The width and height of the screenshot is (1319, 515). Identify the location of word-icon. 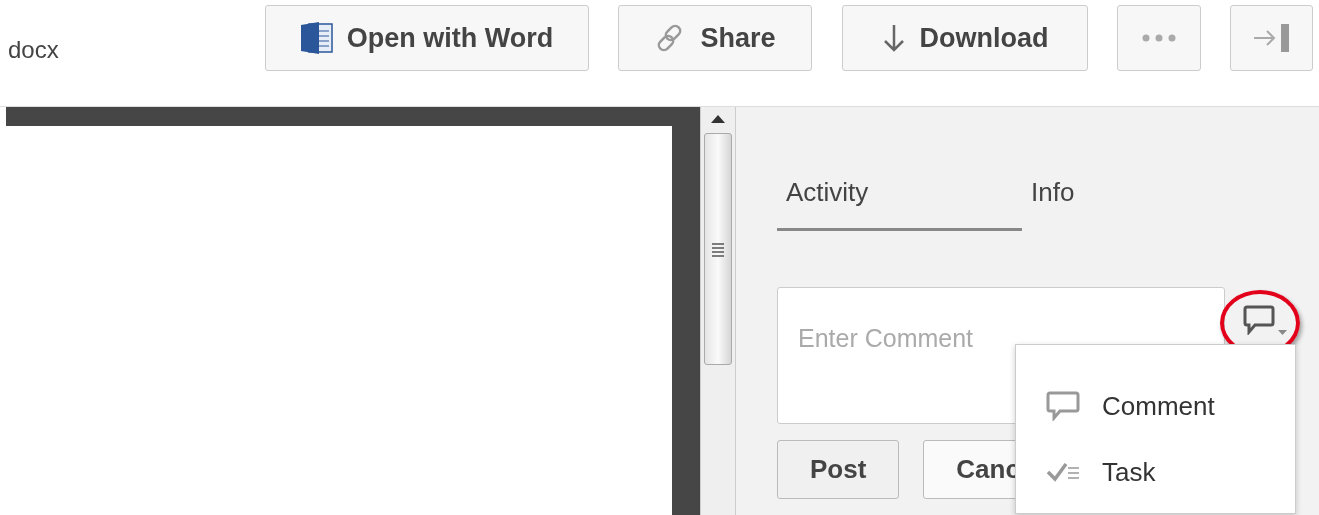
(316, 38).